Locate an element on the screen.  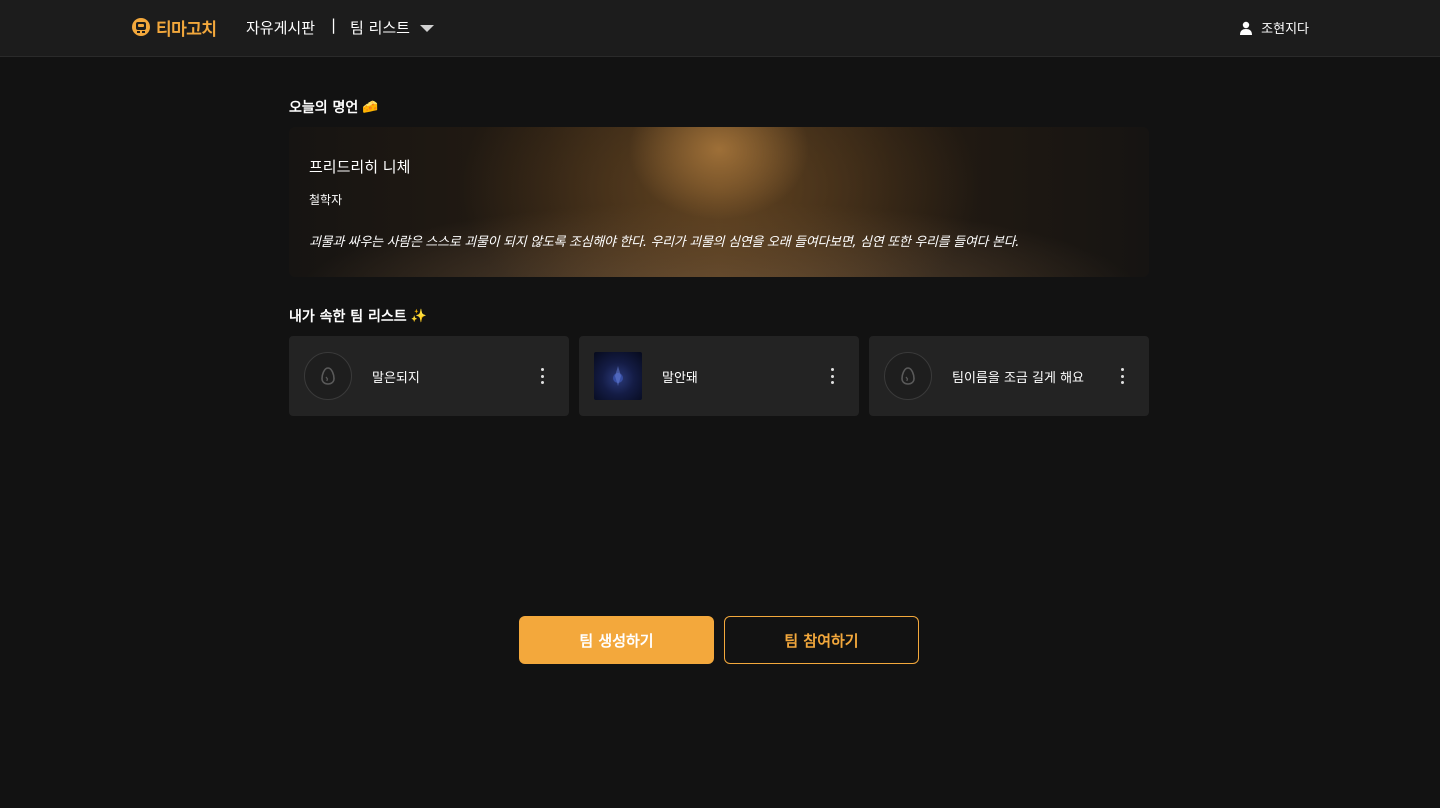
user-icon is located at coordinates (1246, 28).